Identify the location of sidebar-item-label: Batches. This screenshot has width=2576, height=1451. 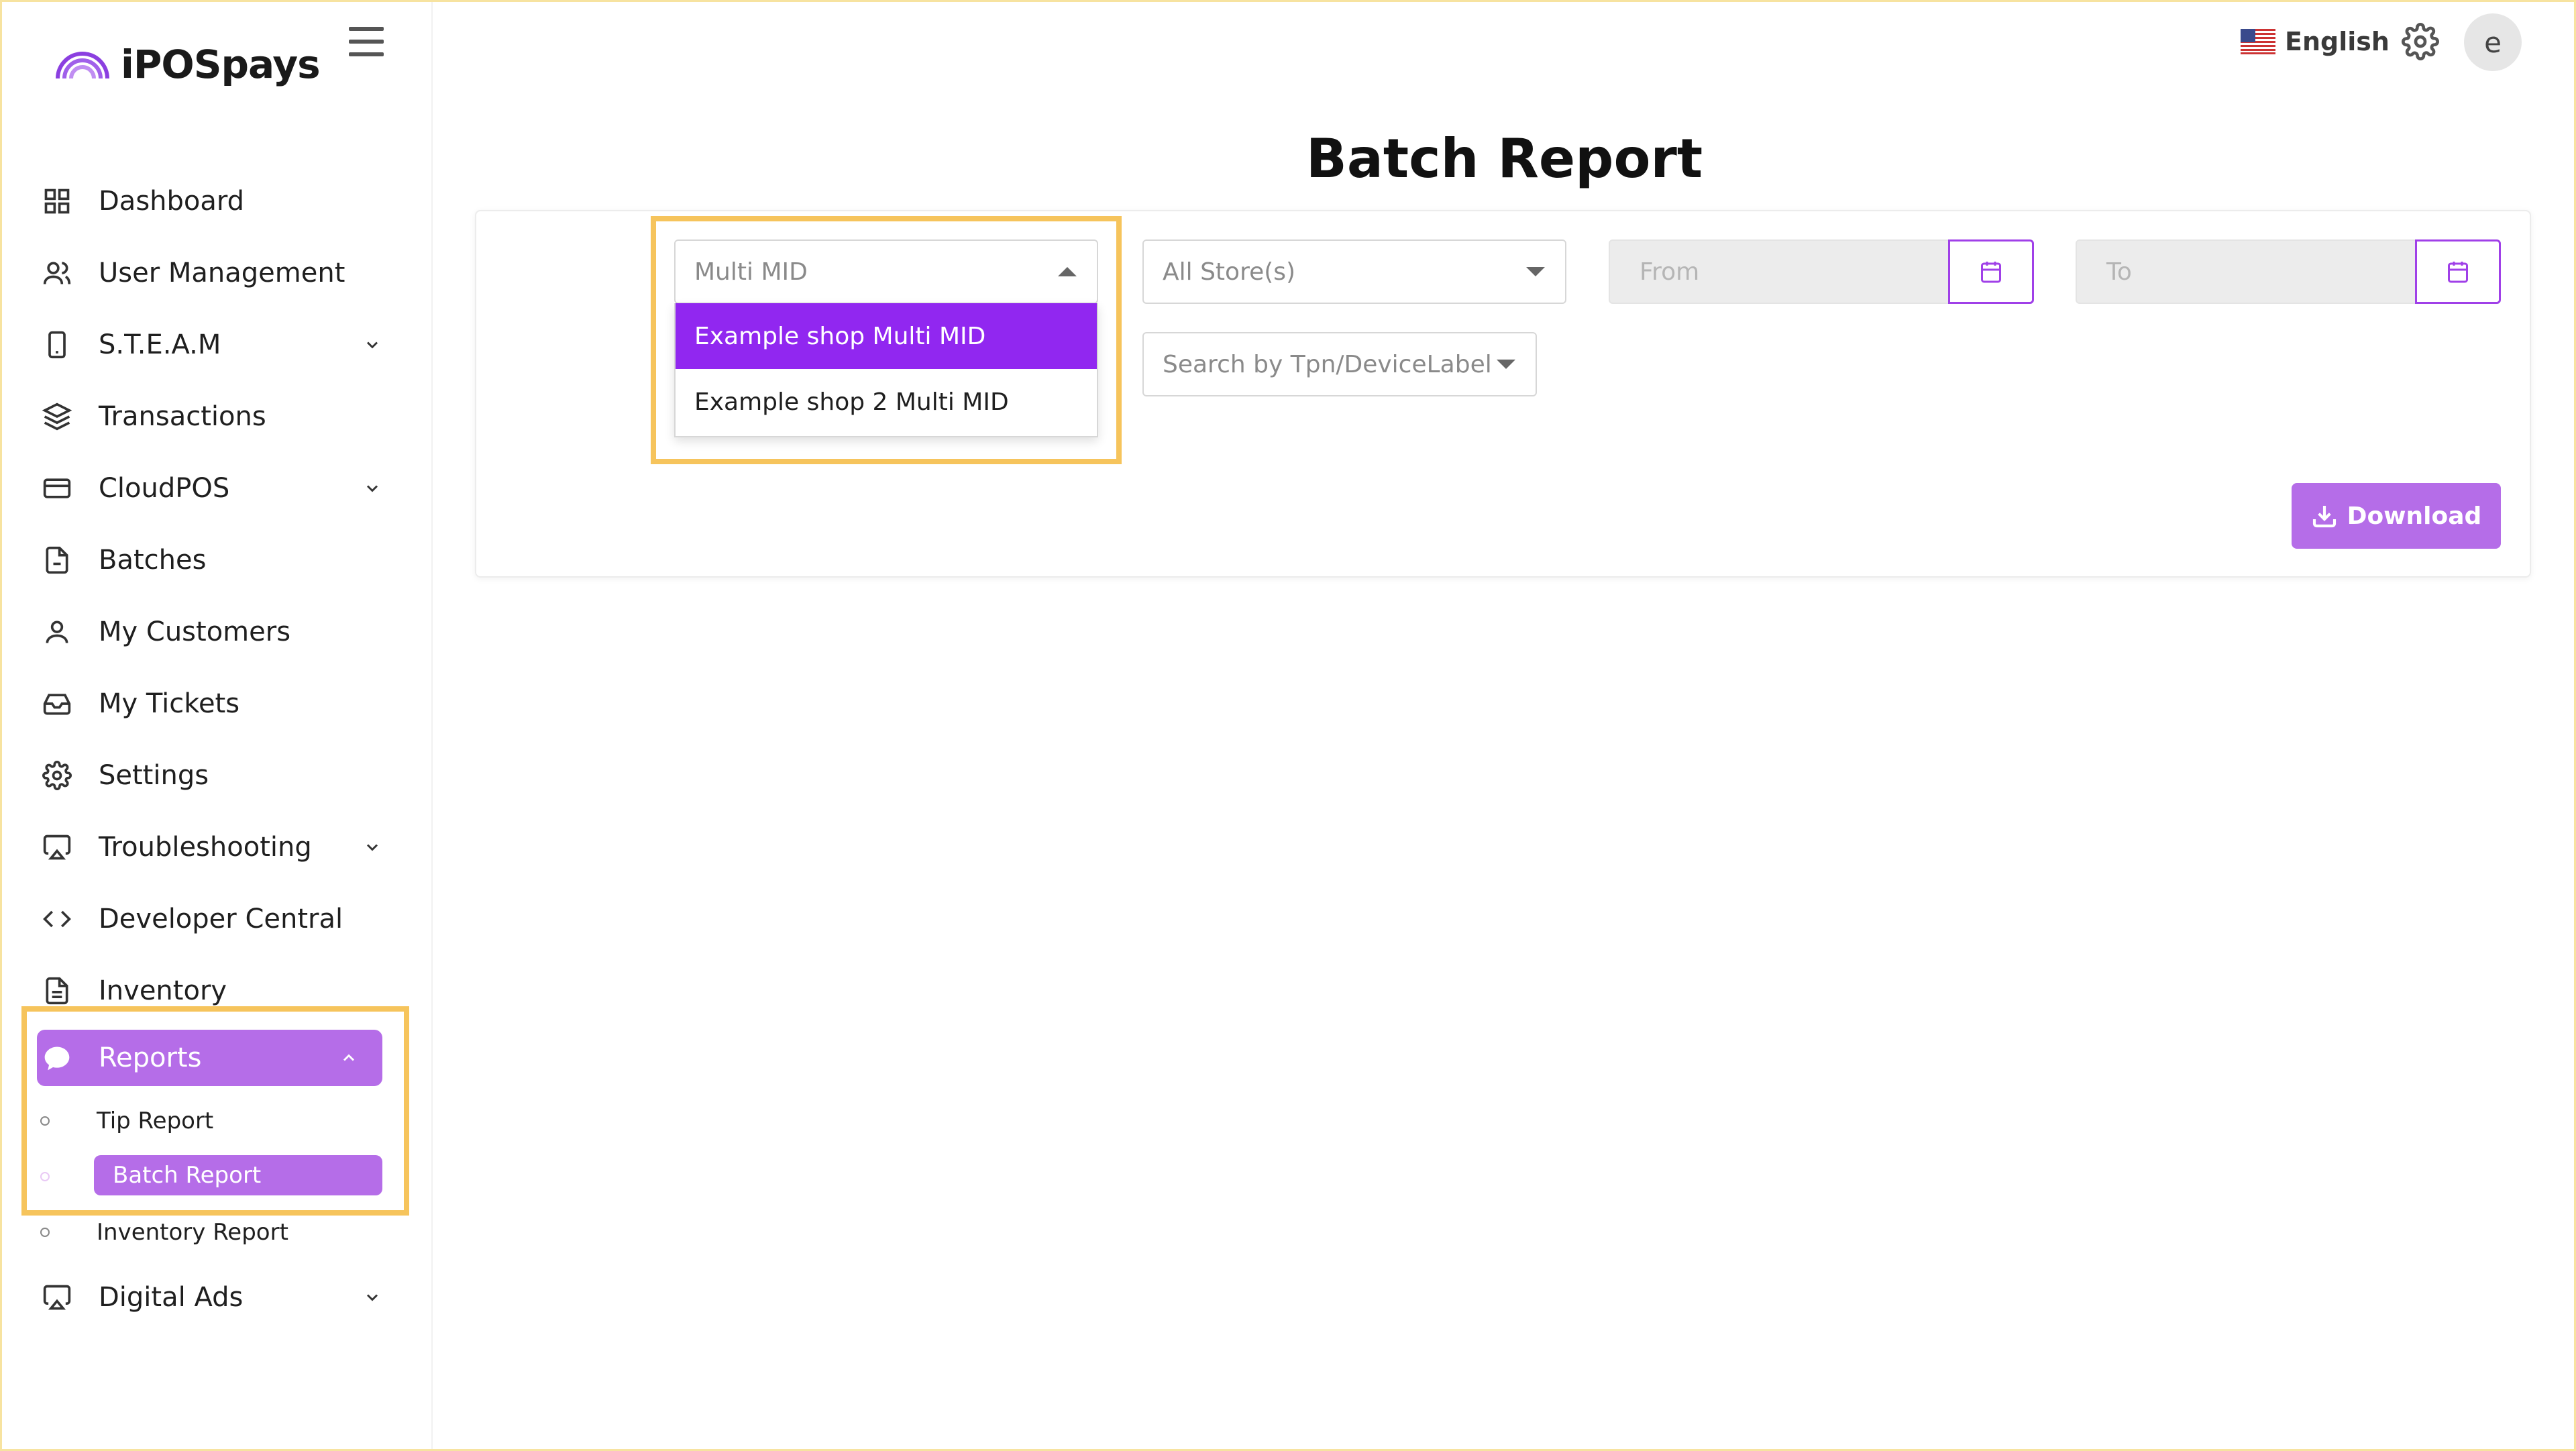
(153, 560).